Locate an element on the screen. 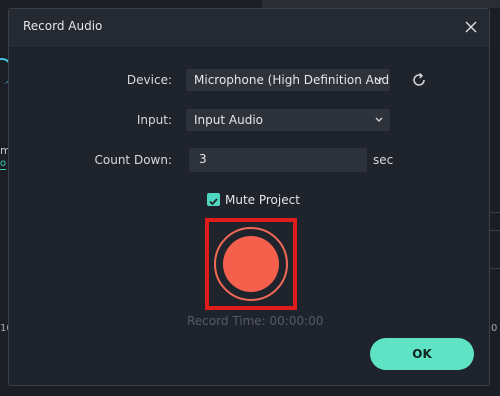 Image resolution: width=500 pixels, height=396 pixels. device-select-value: Microphone (High Definition Aud is located at coordinates (292, 80).